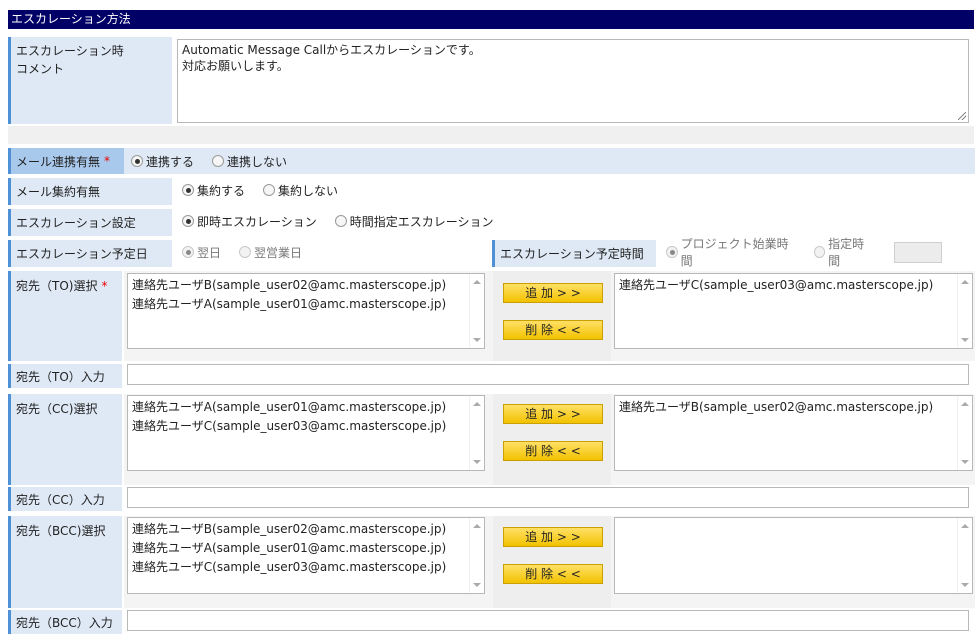  Describe the element at coordinates (574, 253) in the screenshot. I see `schedule-time-label: エスカレーション予定時間` at that location.